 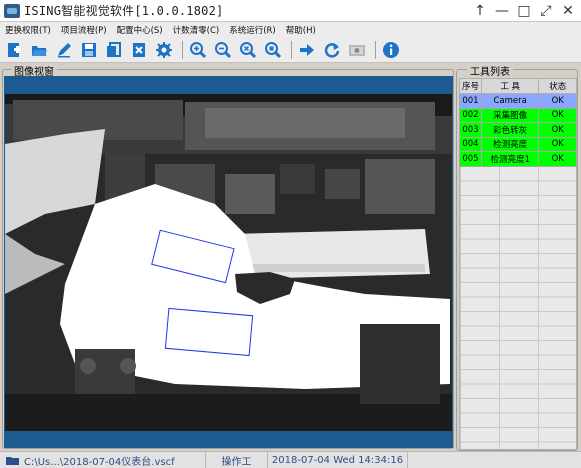 I want to click on menu-help: 帮助(H), so click(x=301, y=30).